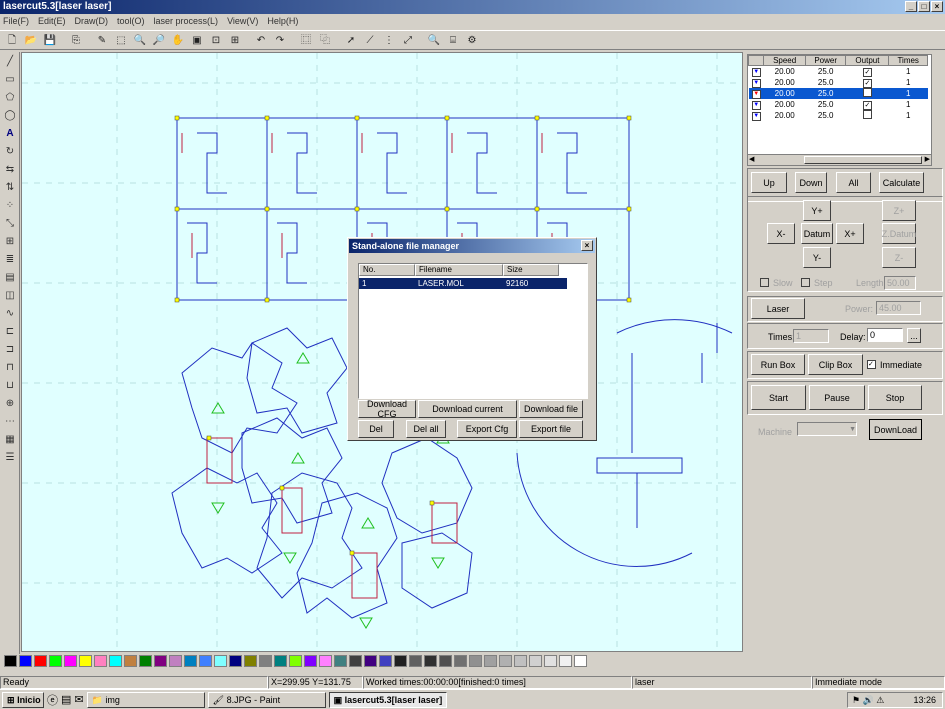 The width and height of the screenshot is (945, 709). I want to click on file-row: 1 LASER.MOL 92160, so click(463, 283).